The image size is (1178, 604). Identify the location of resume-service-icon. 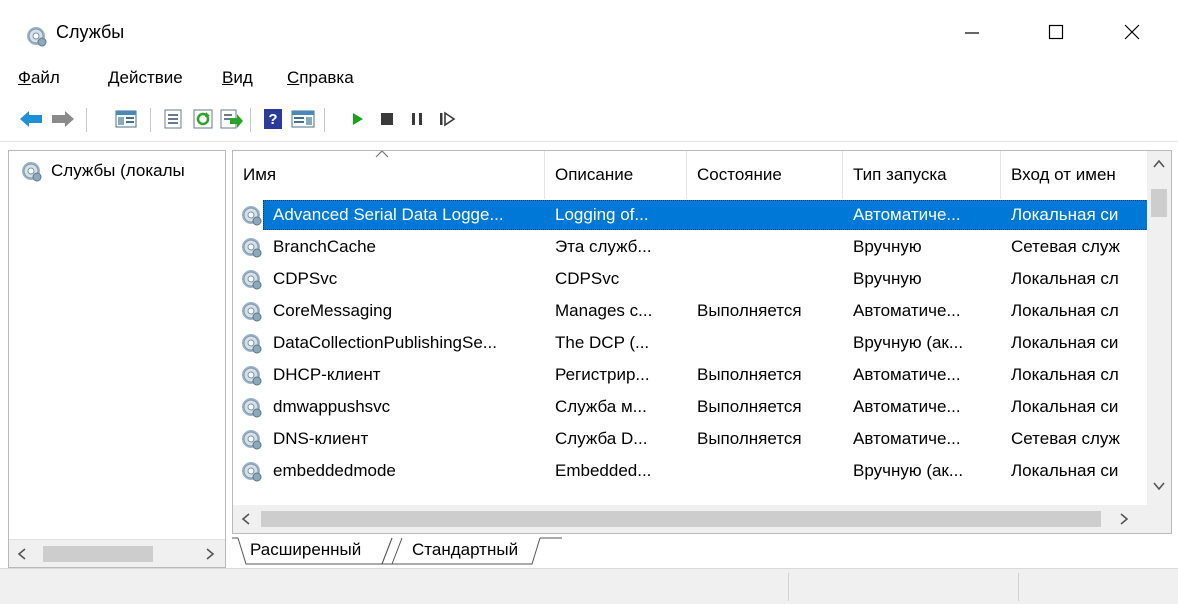
(448, 119).